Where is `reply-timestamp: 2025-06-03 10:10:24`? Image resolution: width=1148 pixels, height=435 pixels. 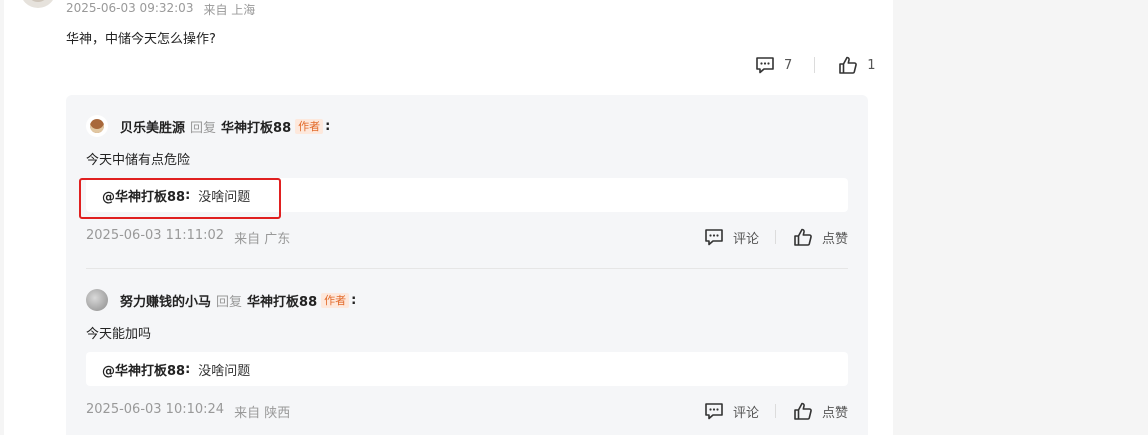 reply-timestamp: 2025-06-03 10:10:24 is located at coordinates (155, 409).